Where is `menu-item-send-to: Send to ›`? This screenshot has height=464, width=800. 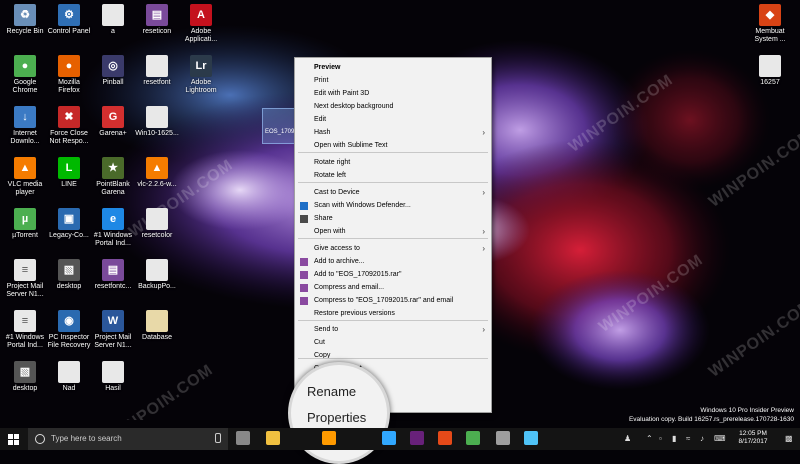 menu-item-send-to: Send to › is located at coordinates (393, 330).